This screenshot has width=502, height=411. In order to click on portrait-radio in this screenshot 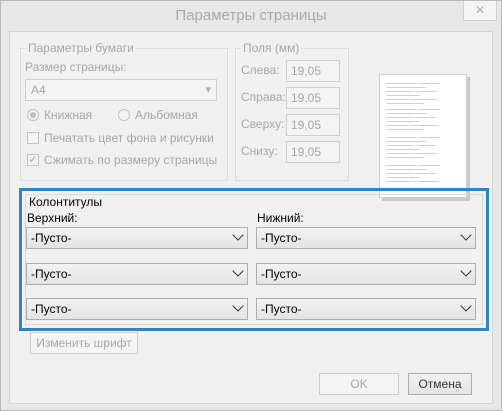, I will do `click(33, 115)`.